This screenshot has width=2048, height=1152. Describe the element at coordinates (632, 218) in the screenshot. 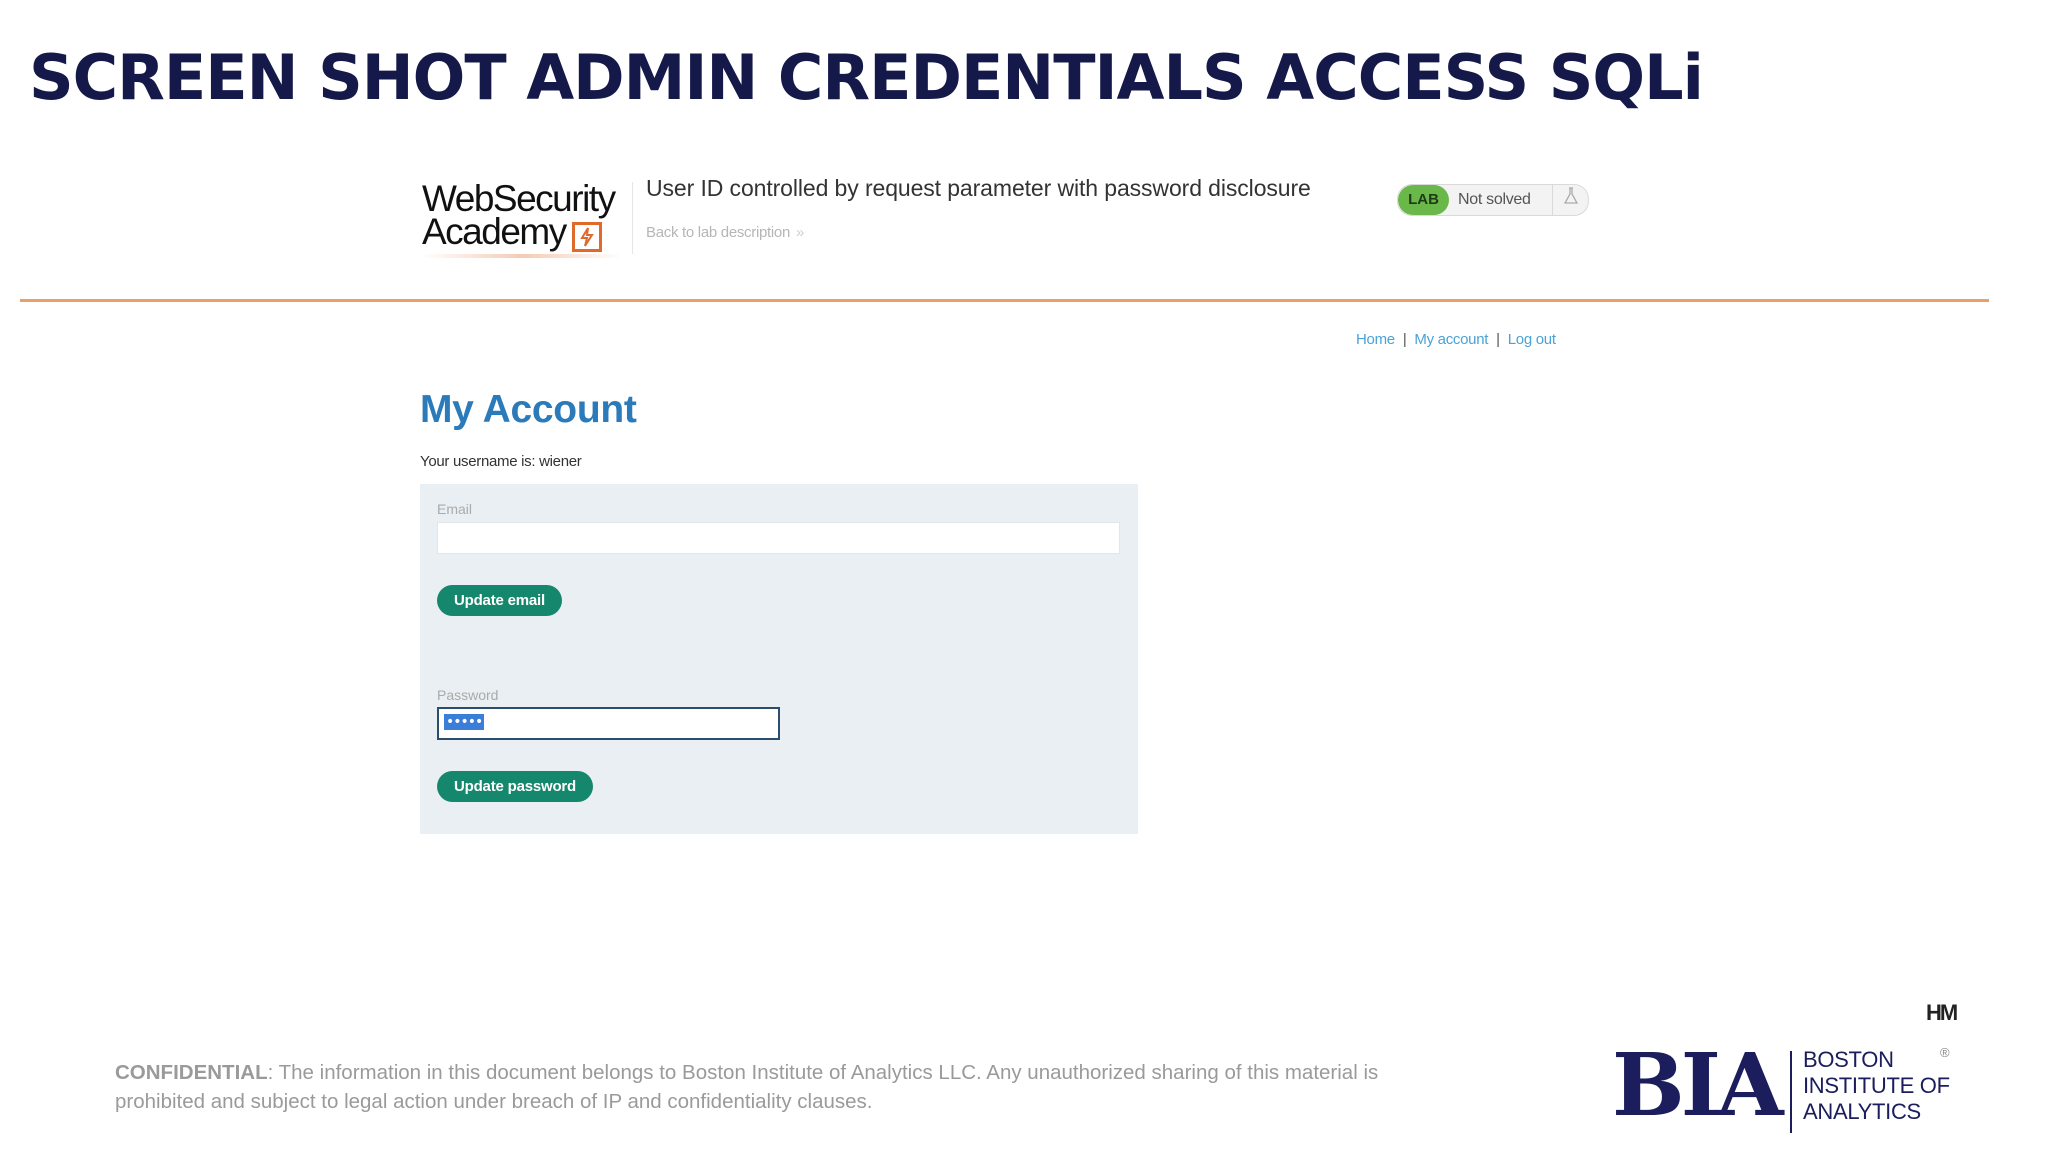

I see `header-divider` at that location.